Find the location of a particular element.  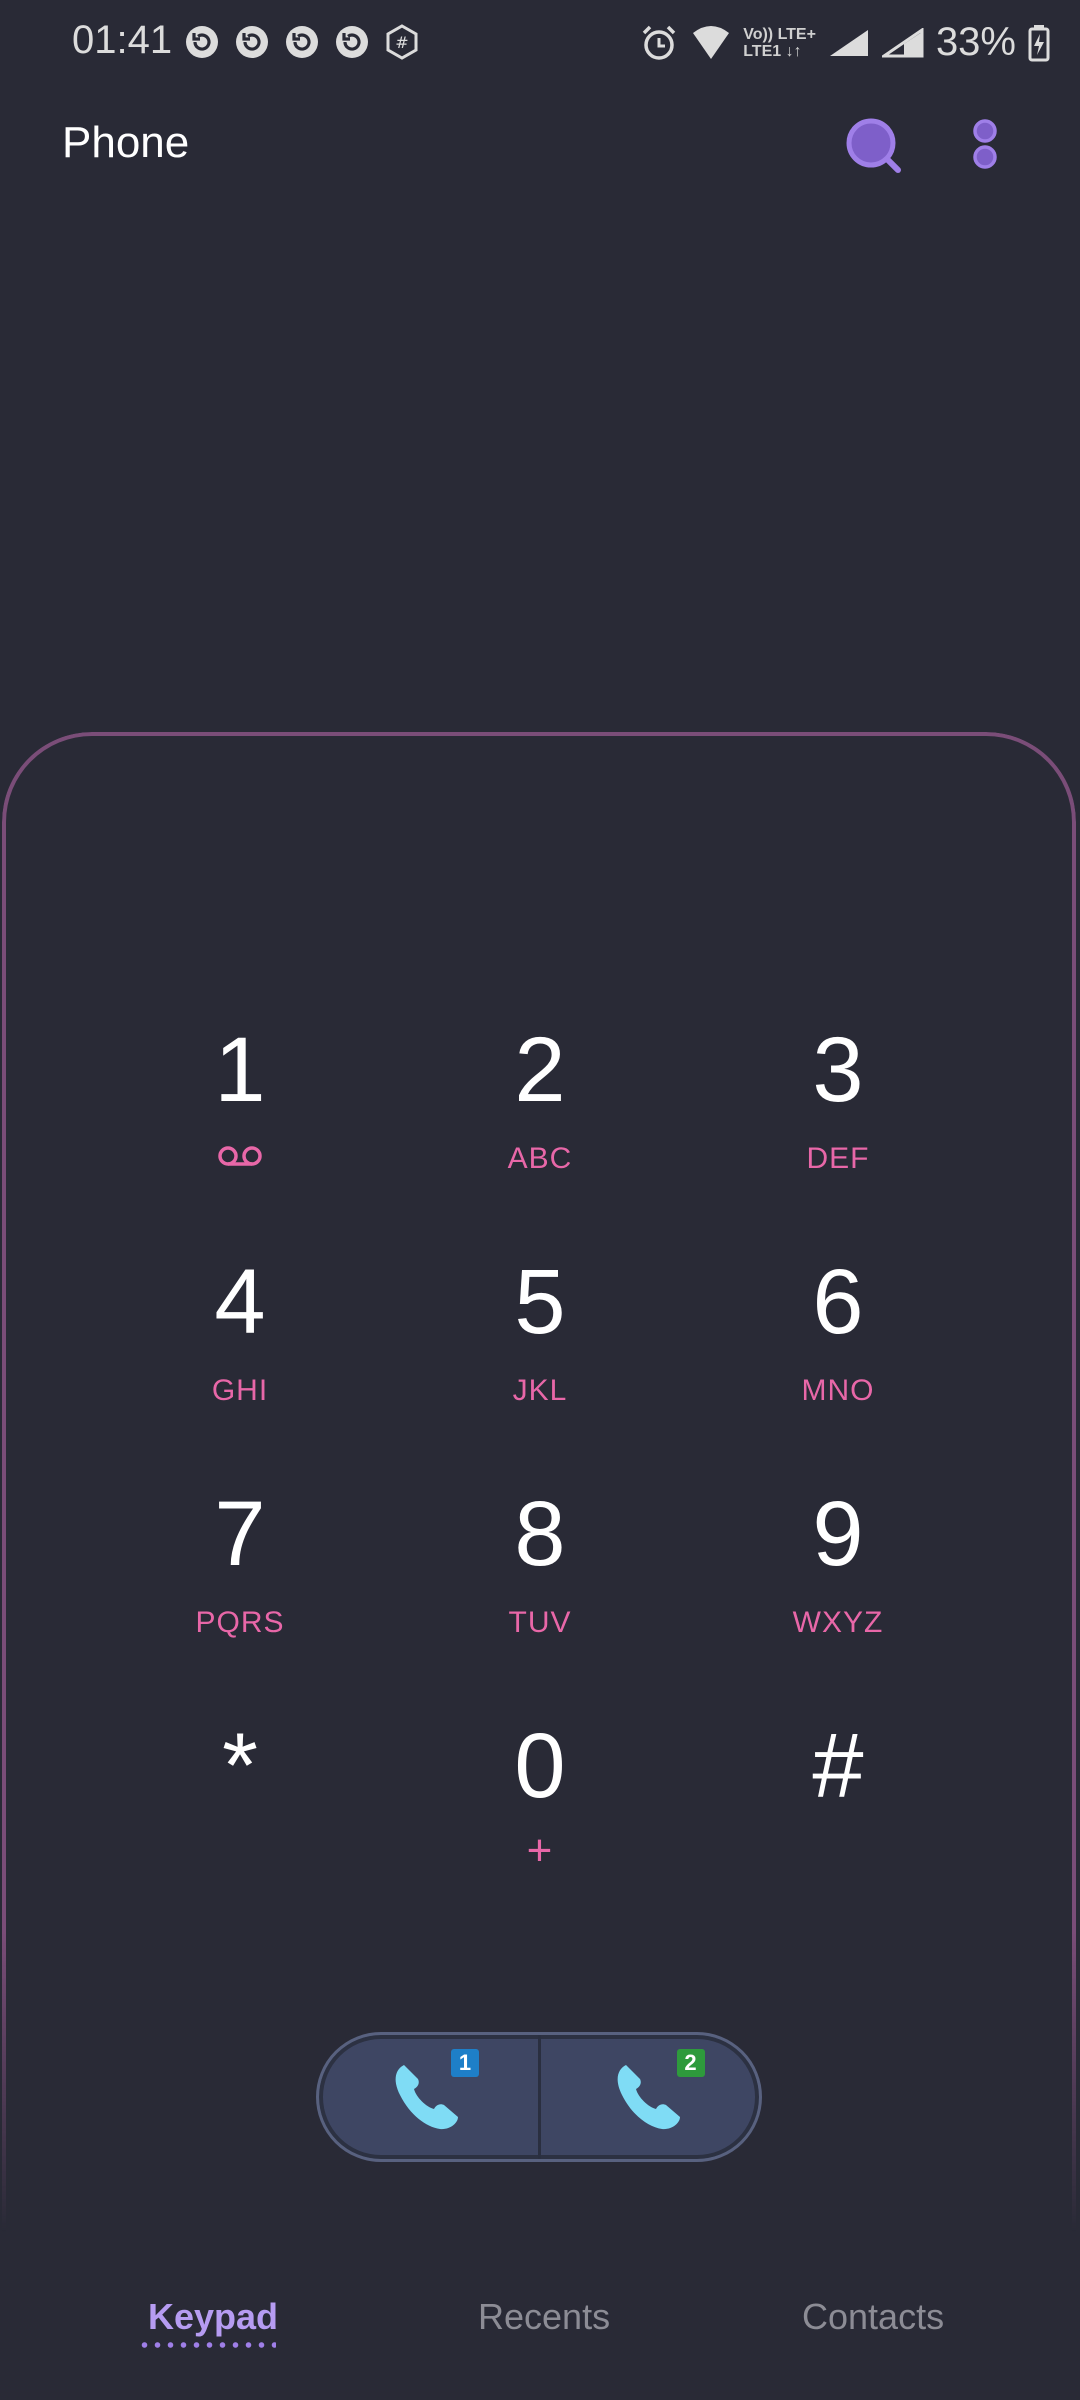

key-letters: MNO is located at coordinates (838, 1390).